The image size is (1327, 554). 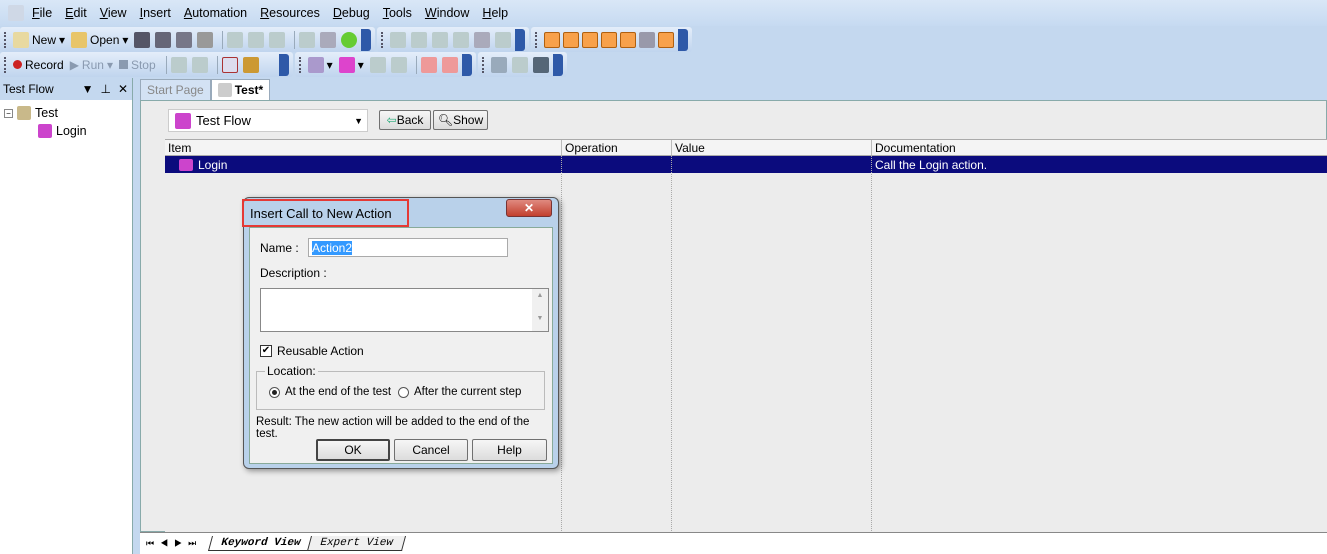 I want to click on scroll-down-icon: ▼, so click(x=540, y=318).